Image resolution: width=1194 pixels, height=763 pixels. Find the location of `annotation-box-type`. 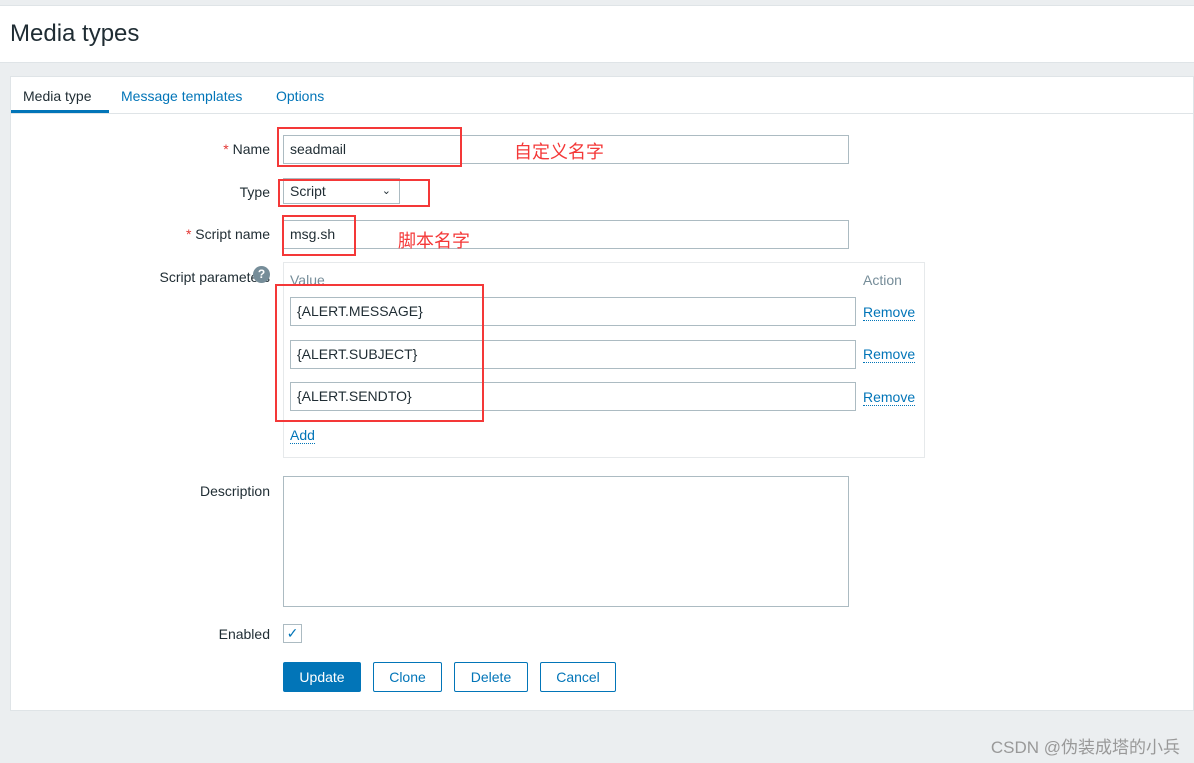

annotation-box-type is located at coordinates (354, 193).